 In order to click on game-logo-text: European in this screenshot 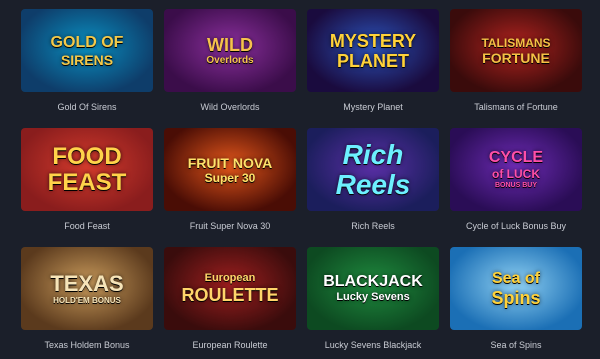, I will do `click(230, 278)`.